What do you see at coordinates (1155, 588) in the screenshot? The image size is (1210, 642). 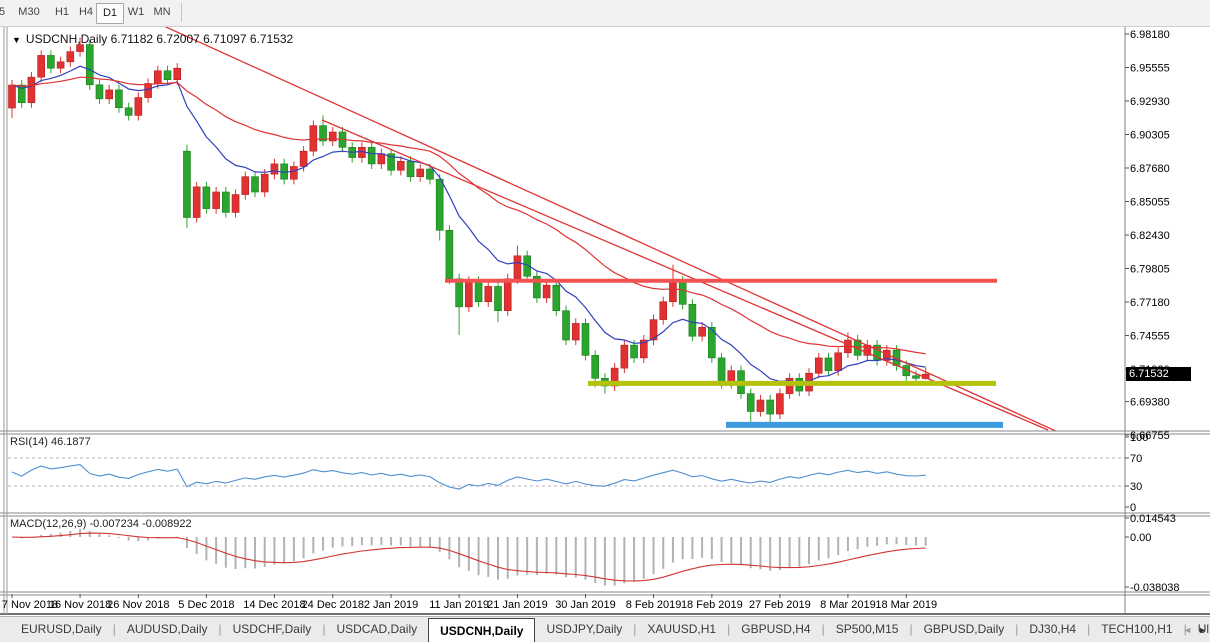 I see `svg-text: -0.038038` at bounding box center [1155, 588].